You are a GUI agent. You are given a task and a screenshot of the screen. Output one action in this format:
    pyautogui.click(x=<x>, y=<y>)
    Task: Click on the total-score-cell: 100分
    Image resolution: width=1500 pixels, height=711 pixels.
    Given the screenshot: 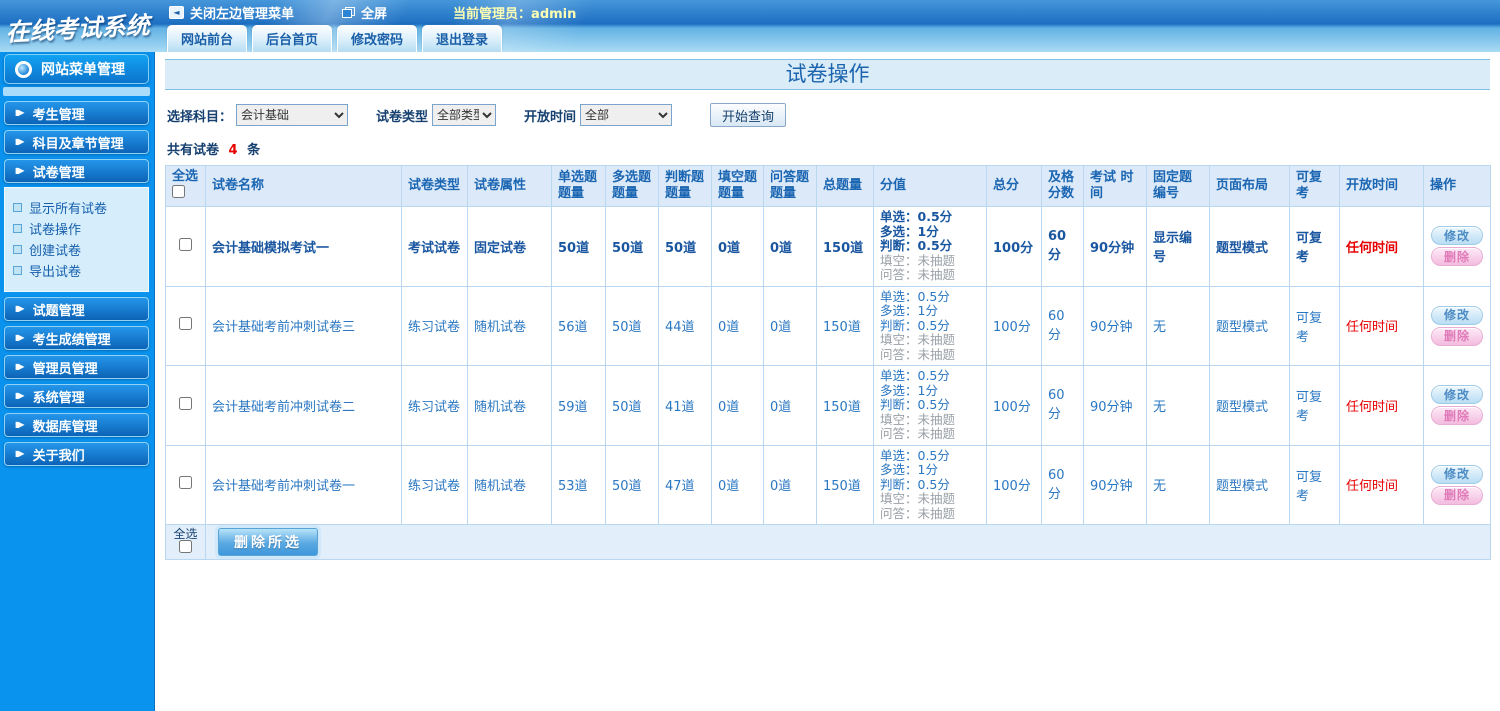 What is the action you would take?
    pyautogui.click(x=1014, y=484)
    